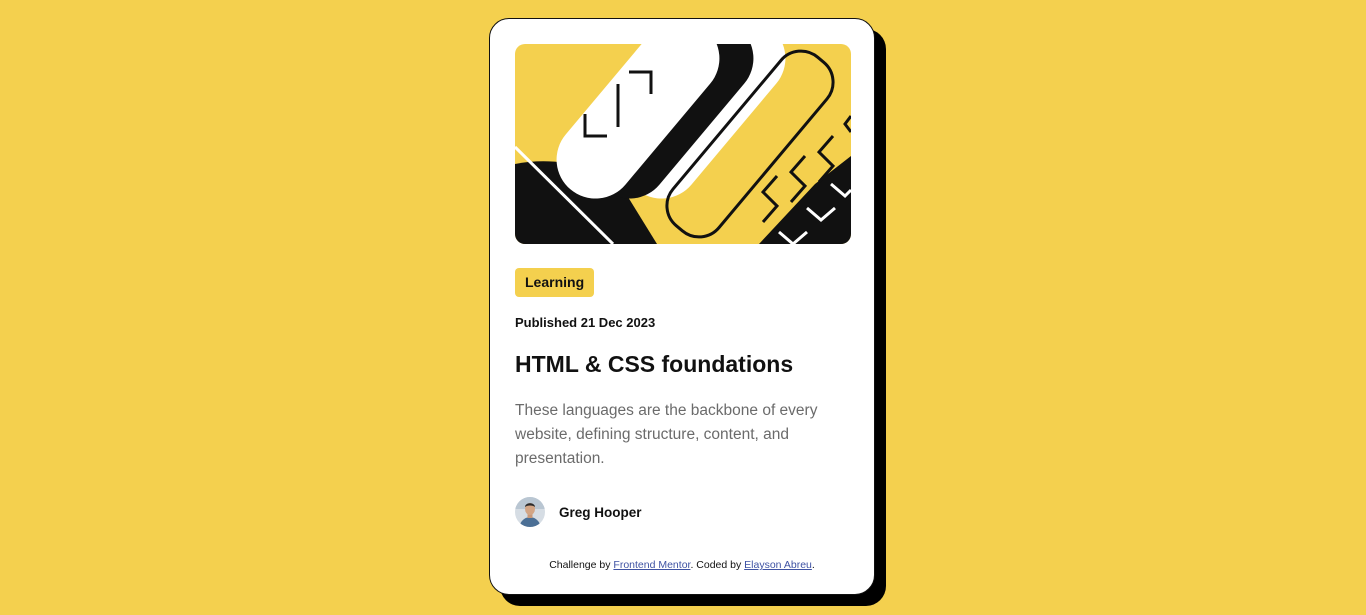 Image resolution: width=1366 pixels, height=615 pixels. Describe the element at coordinates (682, 364) in the screenshot. I see `card-title: HTML & CSS foundations` at that location.